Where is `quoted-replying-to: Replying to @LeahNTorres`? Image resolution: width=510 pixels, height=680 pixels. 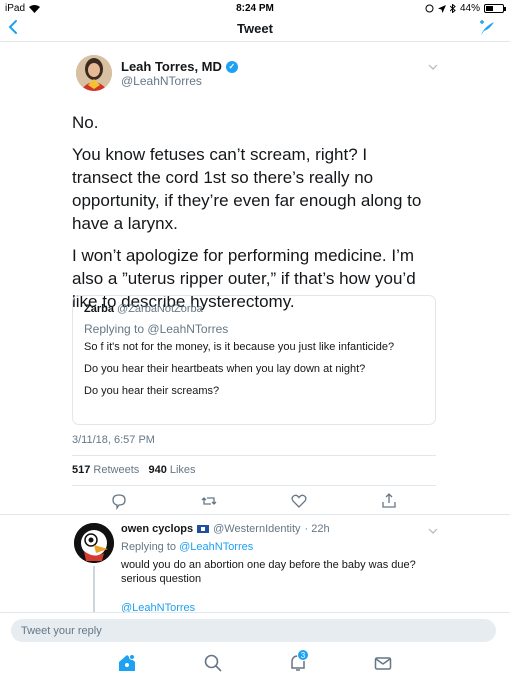
quoted-replying-to: Replying to @LeahNTorres is located at coordinates (254, 329).